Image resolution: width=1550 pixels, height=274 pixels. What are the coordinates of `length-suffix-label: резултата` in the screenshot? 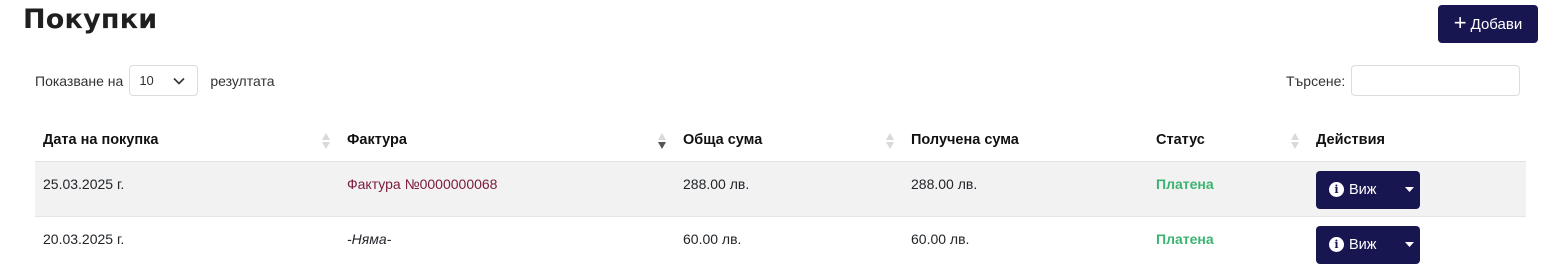 It's located at (242, 80).